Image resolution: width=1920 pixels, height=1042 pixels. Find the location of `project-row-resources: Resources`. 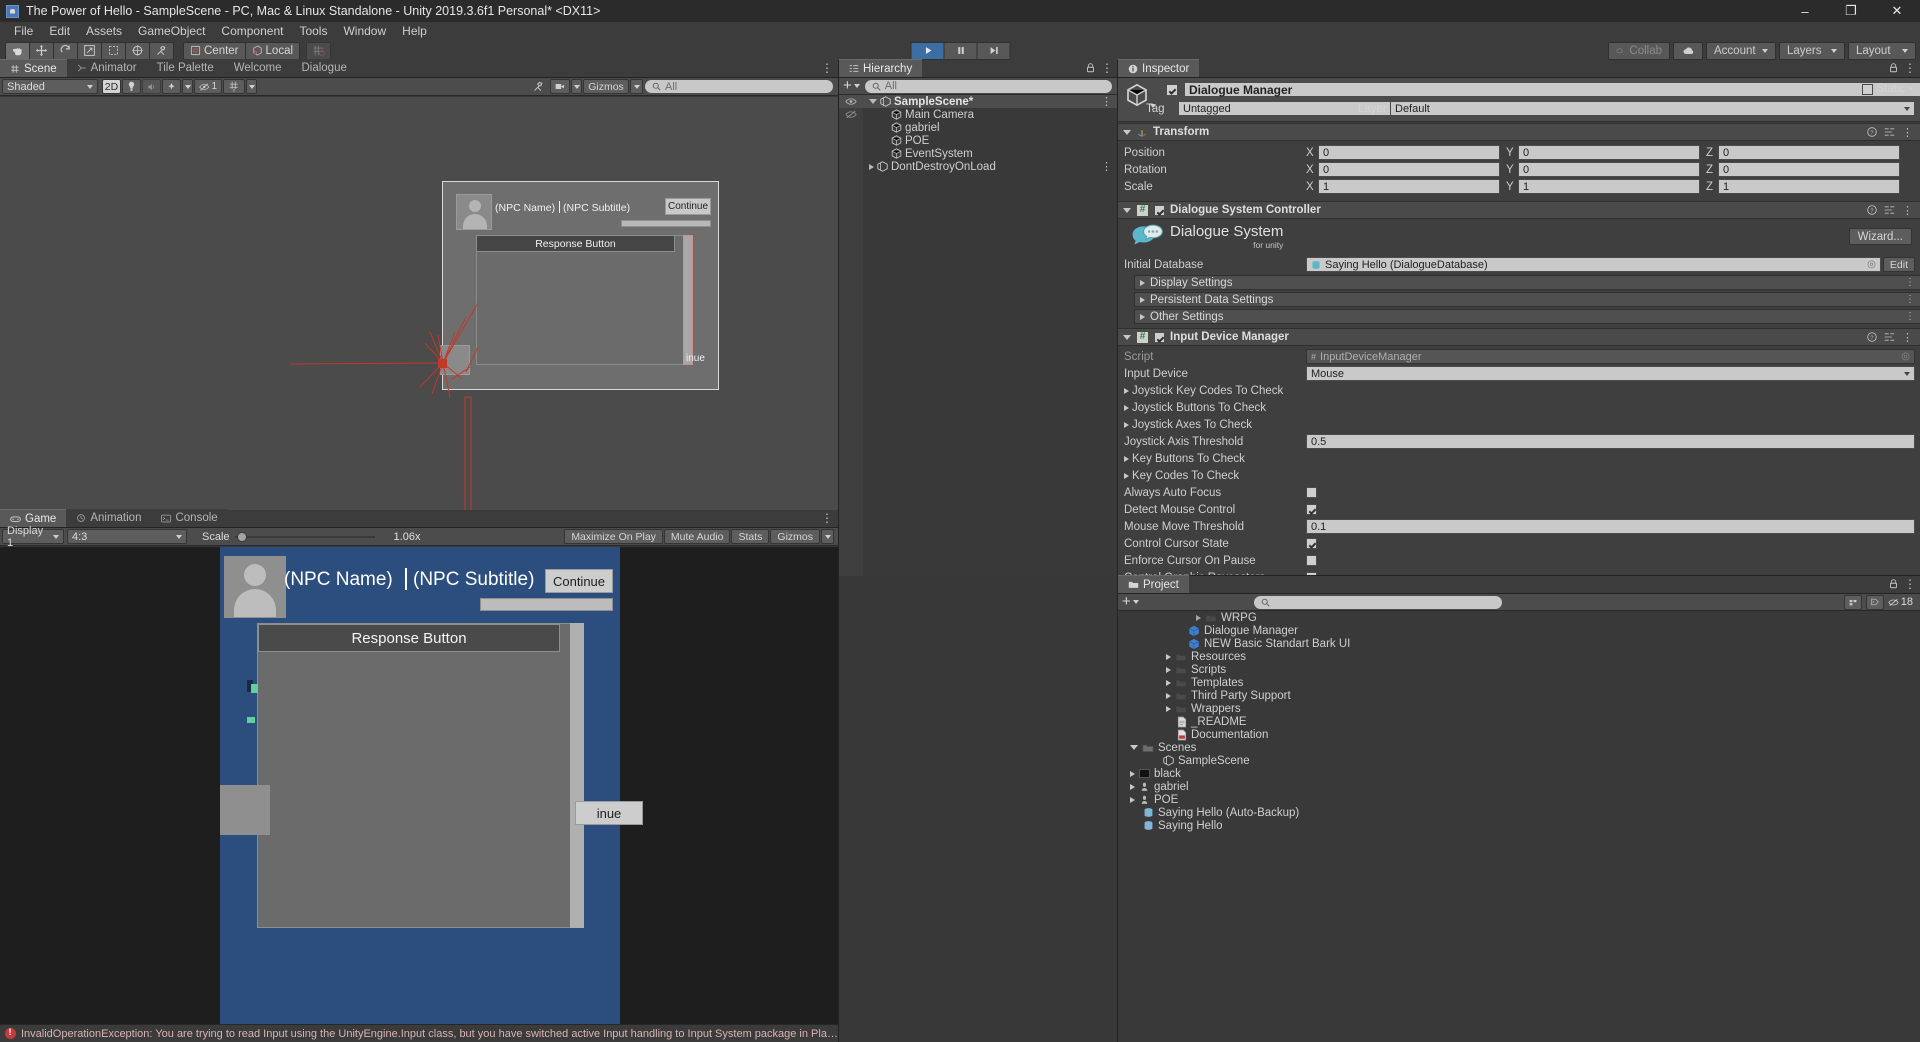

project-row-resources: Resources is located at coordinates (1519, 656).